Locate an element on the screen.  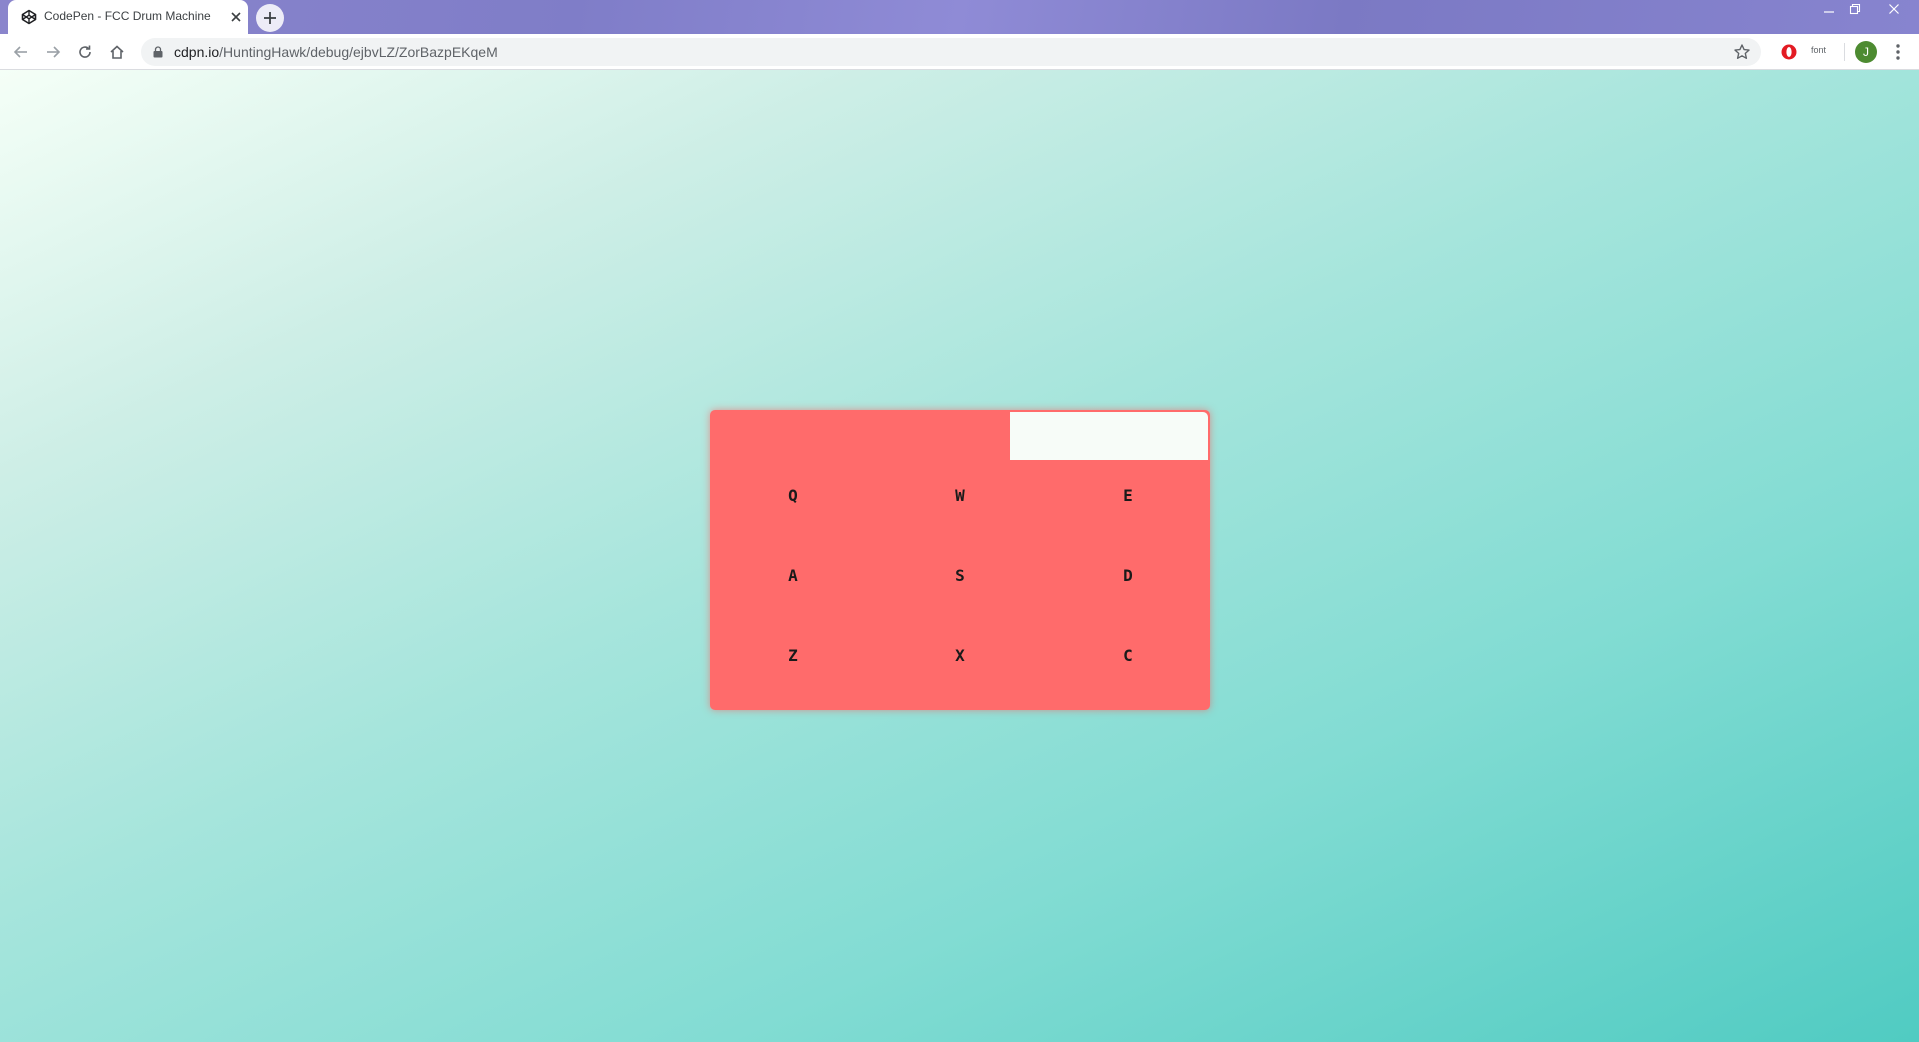
browser-tab: CodePen - FCC Drum Machine is located at coordinates (128, 17).